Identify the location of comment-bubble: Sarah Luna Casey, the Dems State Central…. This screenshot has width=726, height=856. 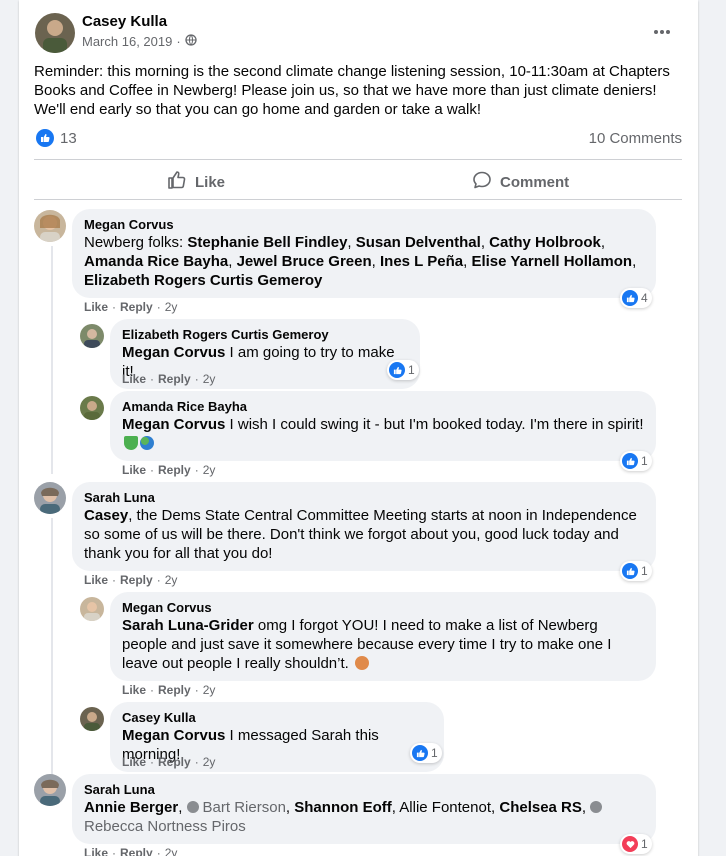
(364, 526).